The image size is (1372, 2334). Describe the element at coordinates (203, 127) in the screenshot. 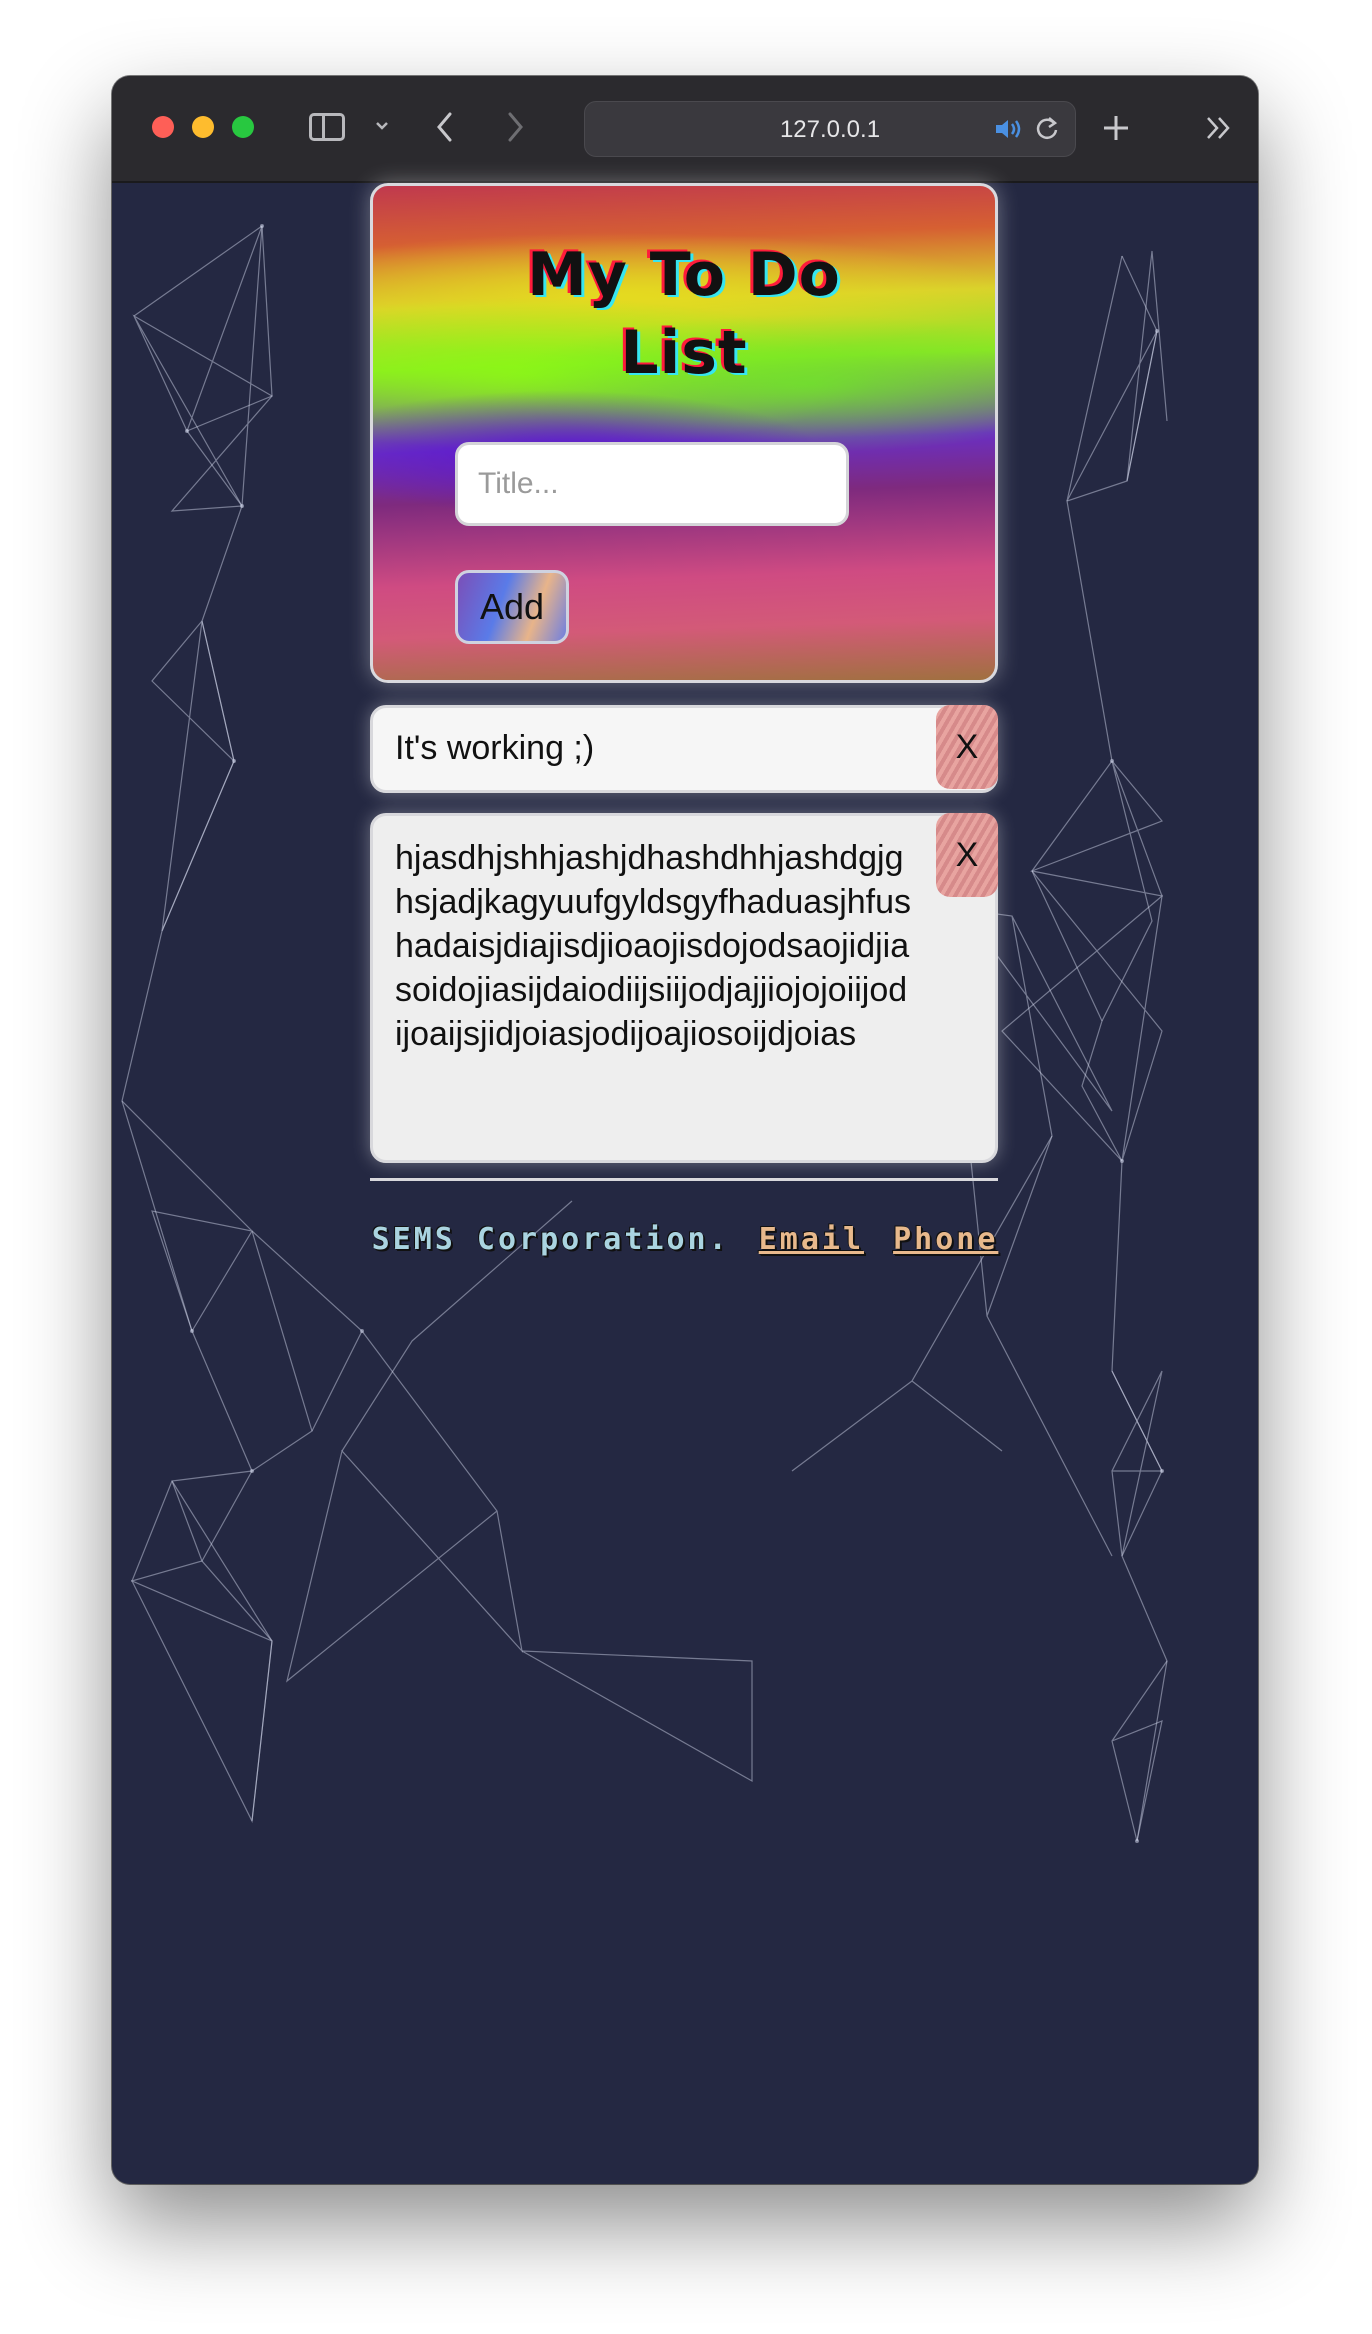

I see `minimize-window-dot` at that location.